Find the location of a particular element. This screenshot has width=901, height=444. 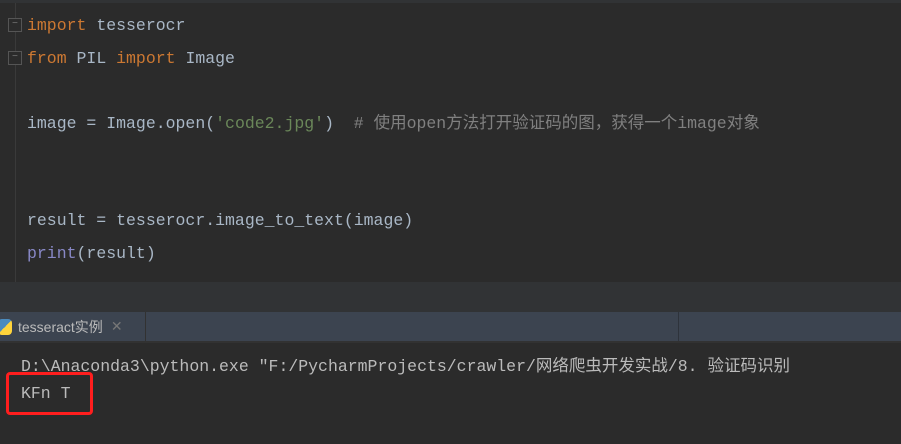

python-icon is located at coordinates (6, 326).